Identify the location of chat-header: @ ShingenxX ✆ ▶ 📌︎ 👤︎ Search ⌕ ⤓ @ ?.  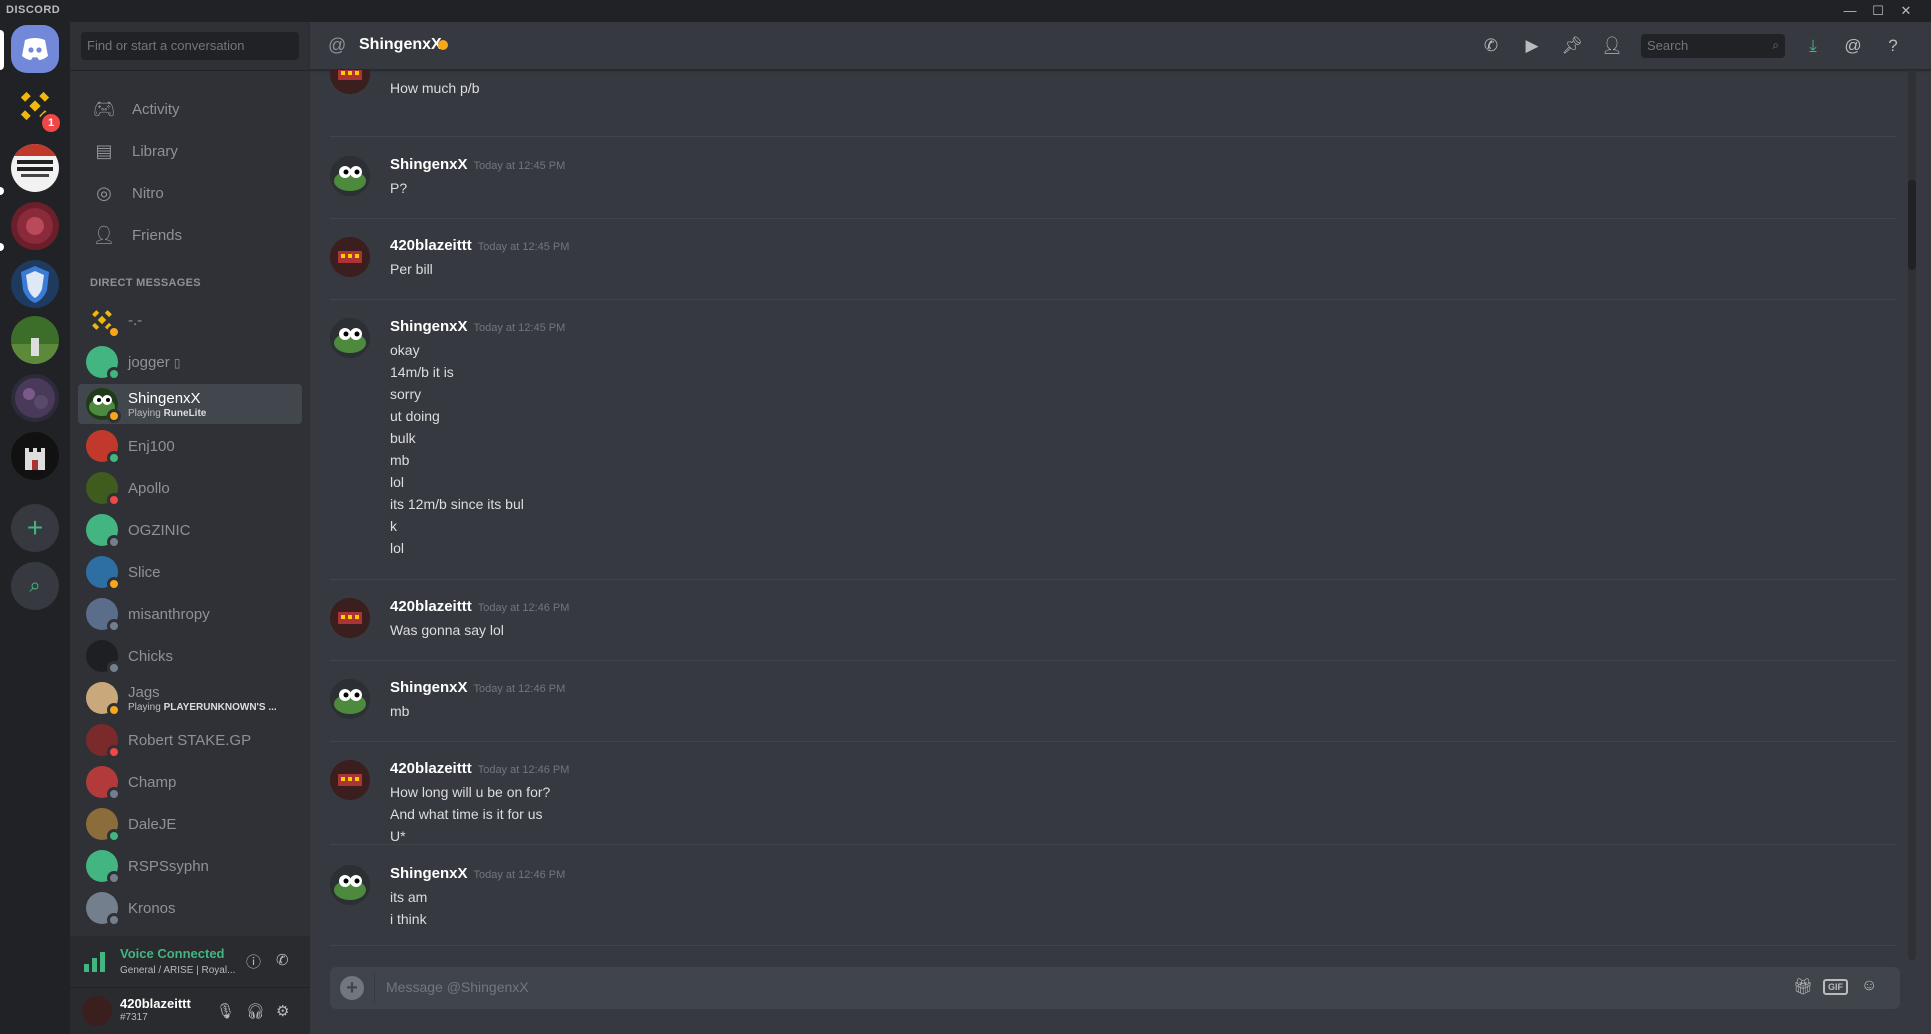
(1120, 46).